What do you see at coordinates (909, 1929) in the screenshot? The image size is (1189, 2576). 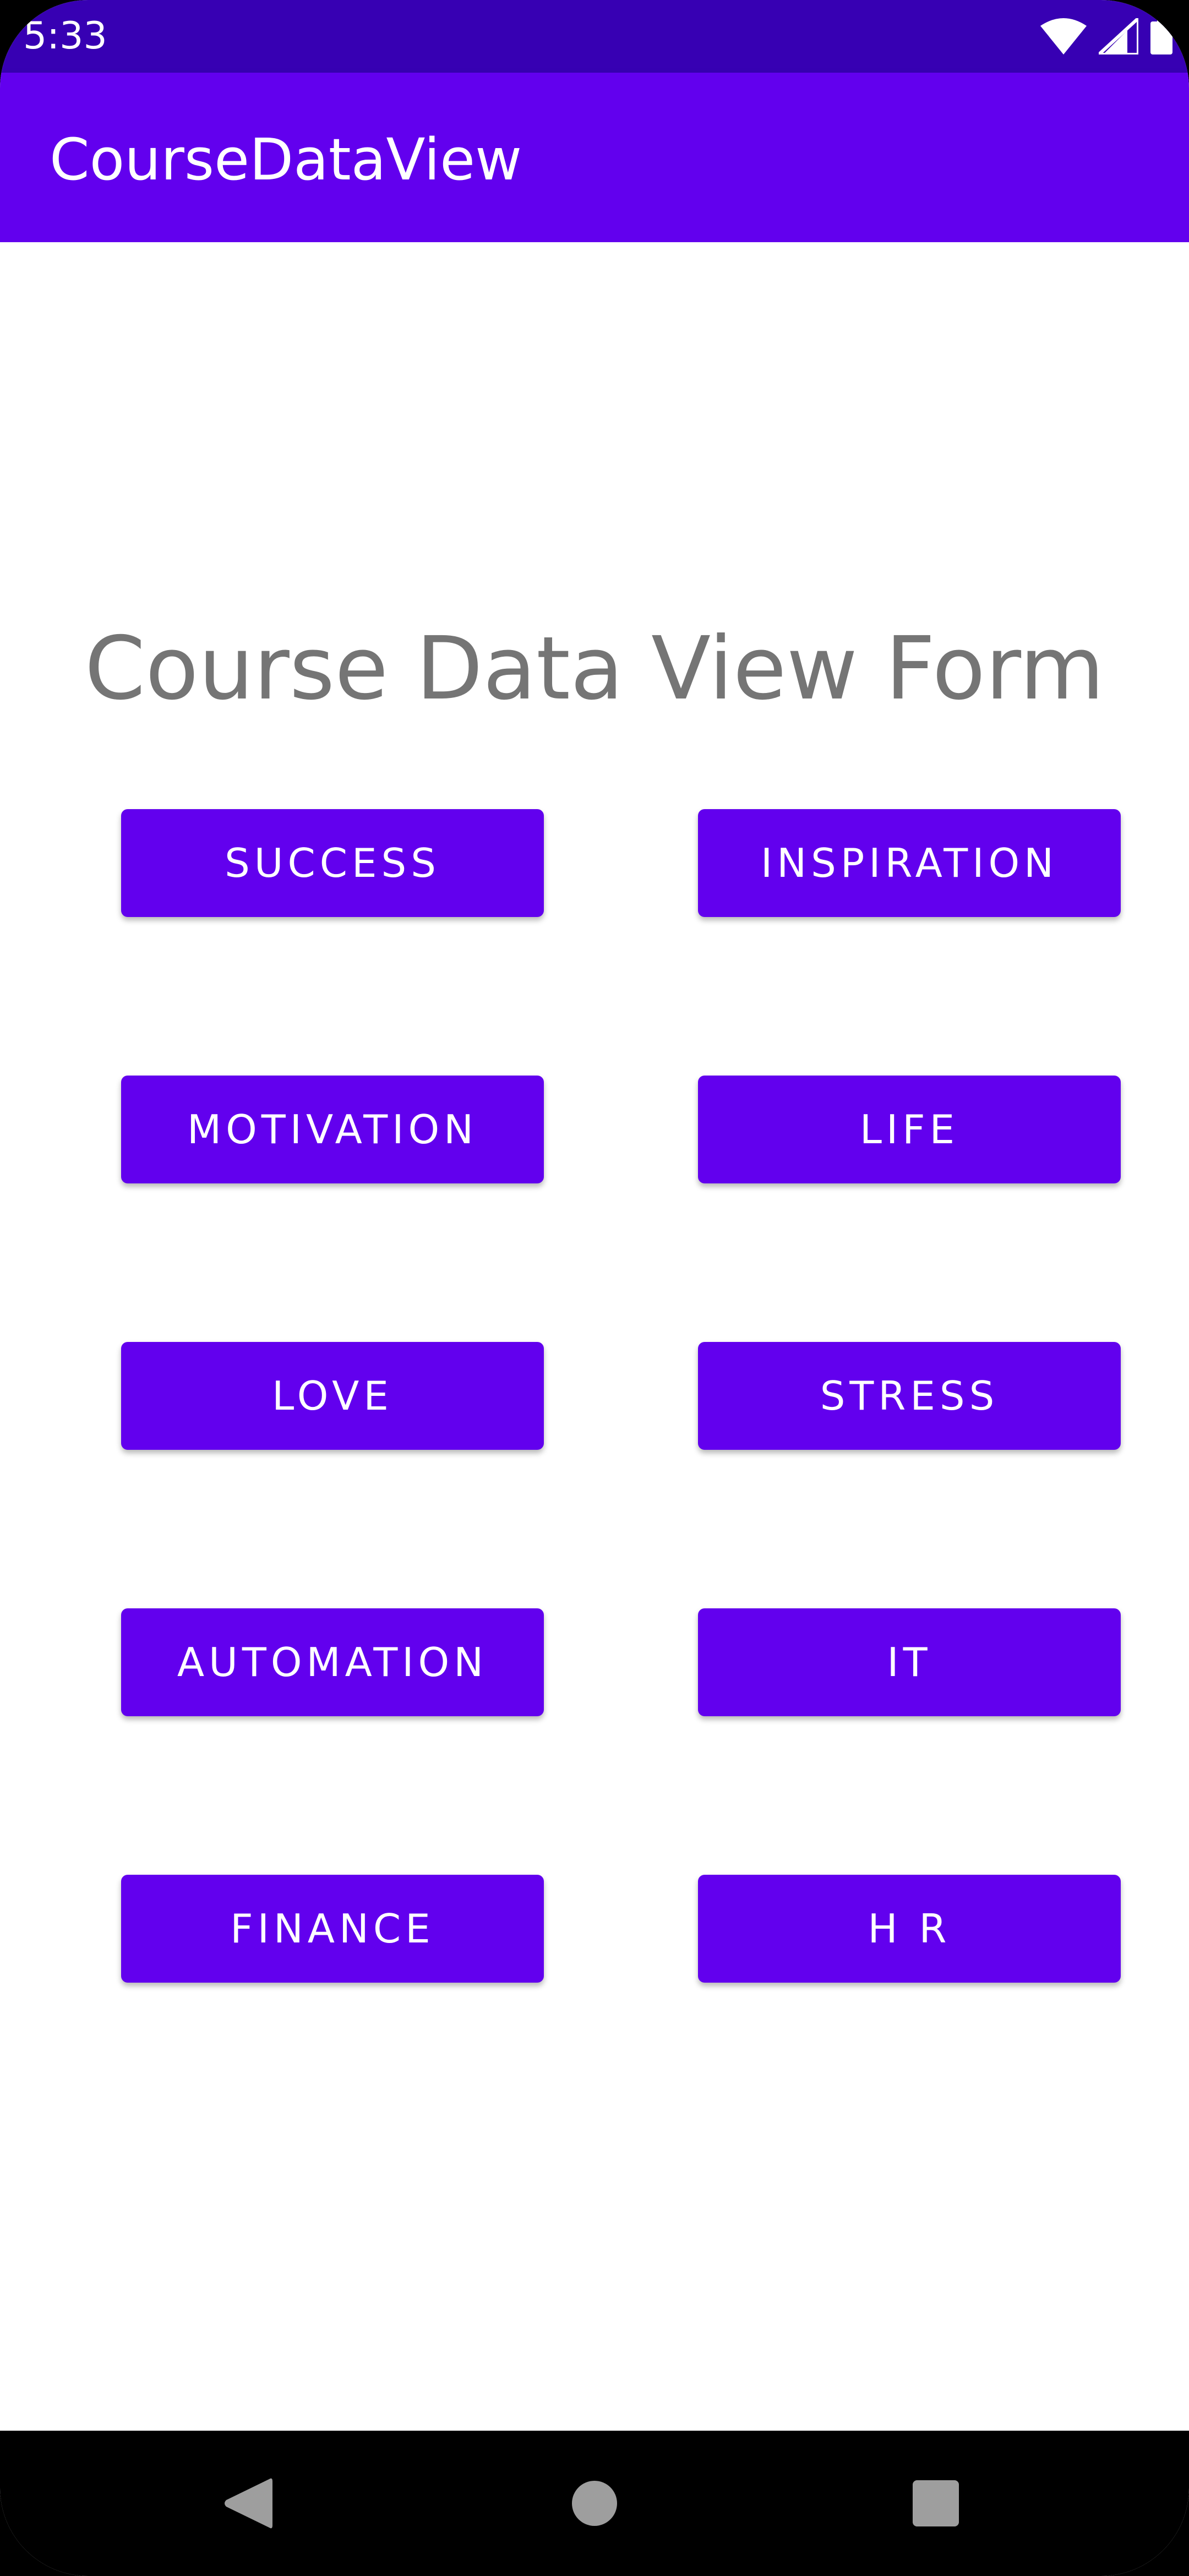 I see `hr-button: H R` at bounding box center [909, 1929].